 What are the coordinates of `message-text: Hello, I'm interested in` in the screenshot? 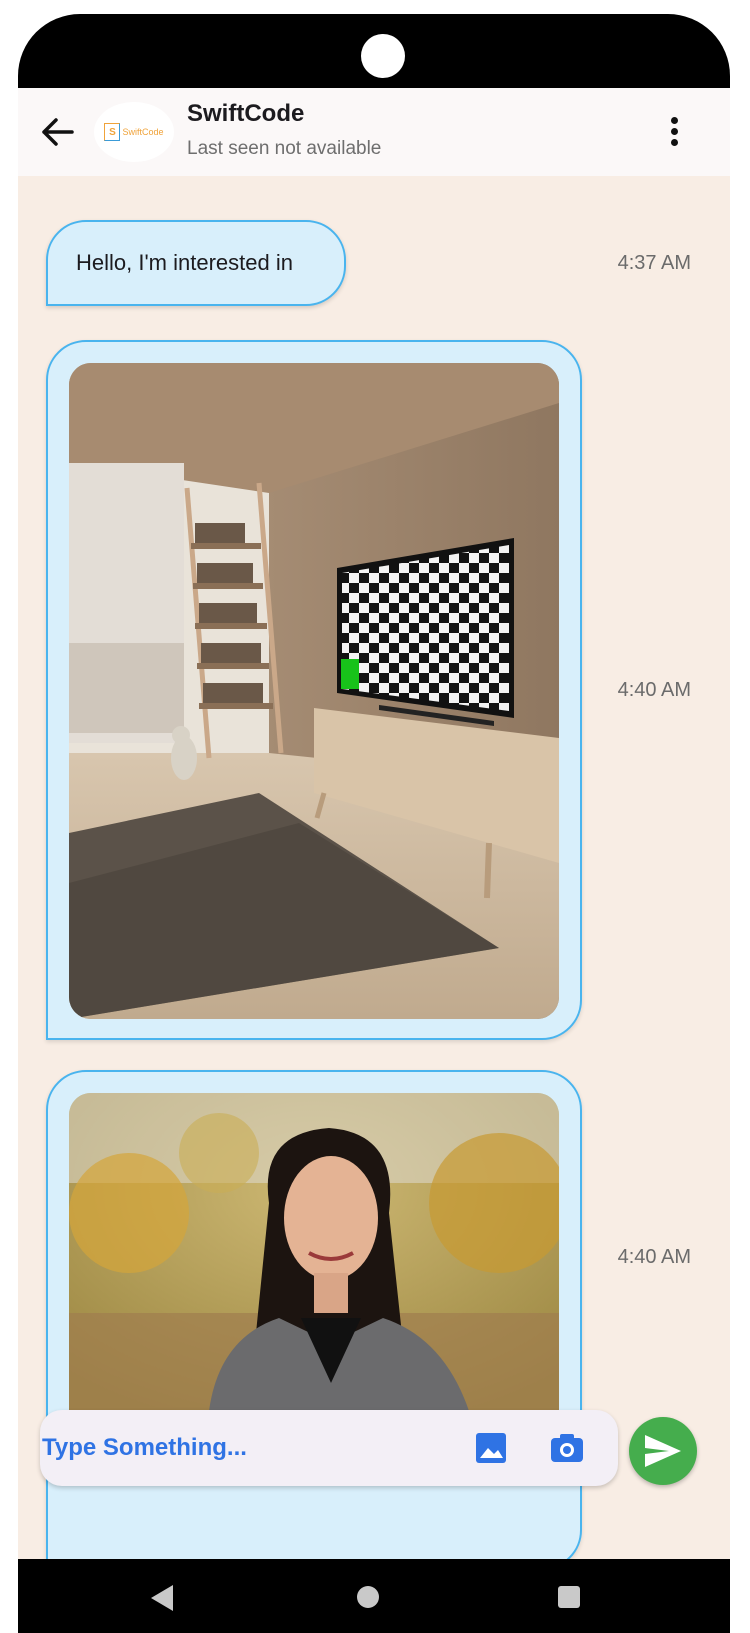 It's located at (184, 262).